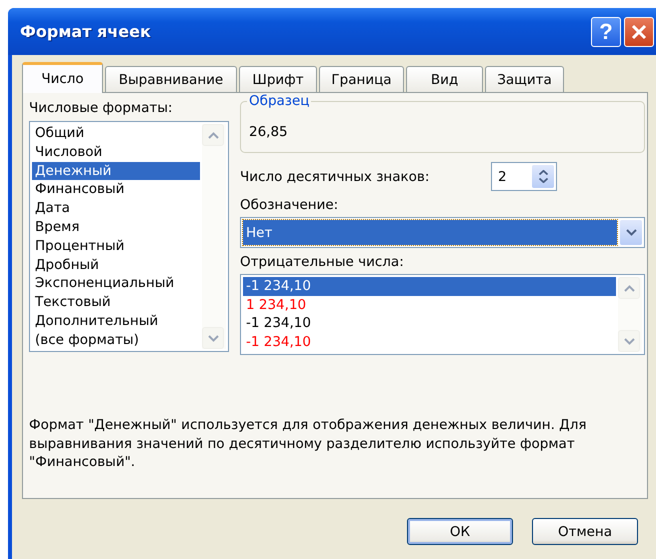 Image resolution: width=656 pixels, height=559 pixels. I want to click on field-label: Число десятичных знаков:, so click(335, 177).